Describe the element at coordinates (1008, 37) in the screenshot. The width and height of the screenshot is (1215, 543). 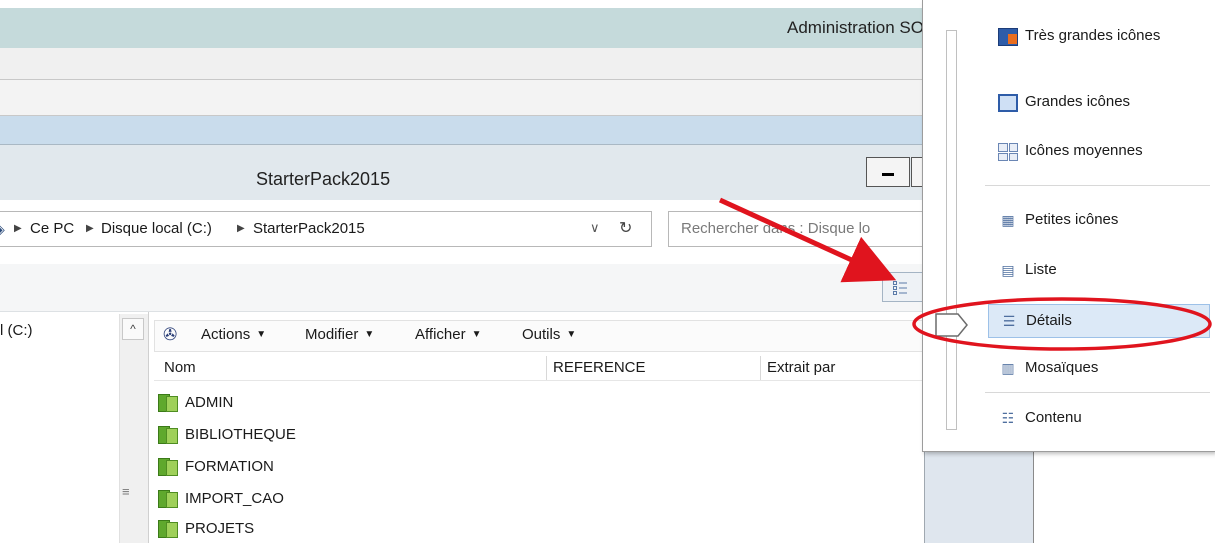
I see `extra-large-icons-icon` at that location.